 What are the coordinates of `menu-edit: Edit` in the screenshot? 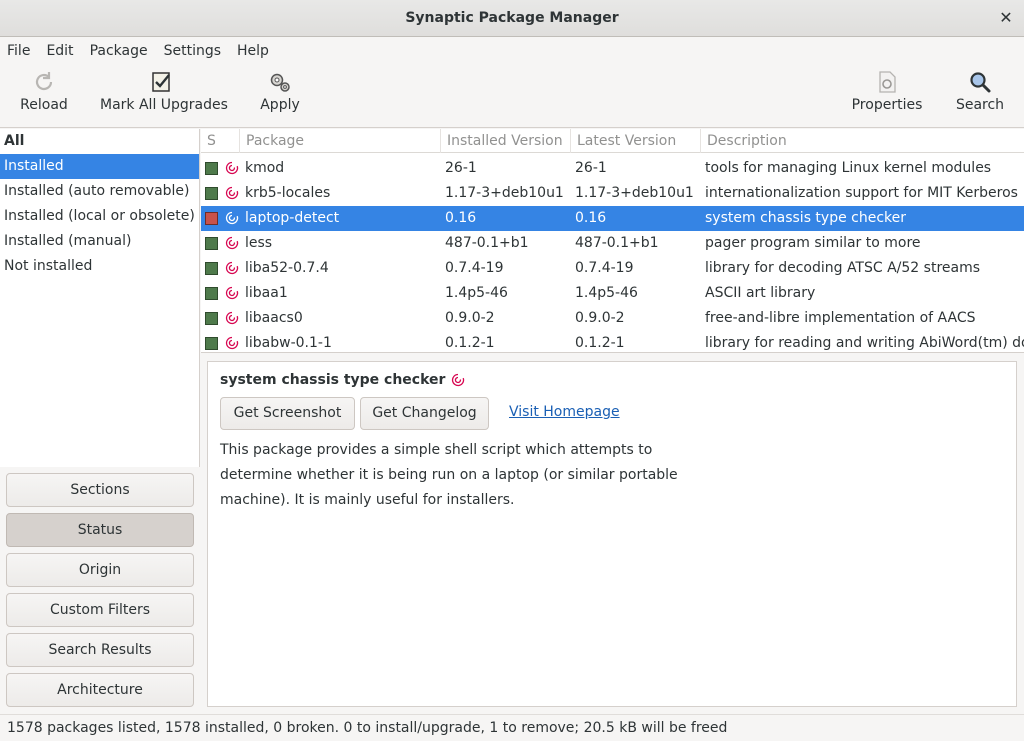 It's located at (59, 51).